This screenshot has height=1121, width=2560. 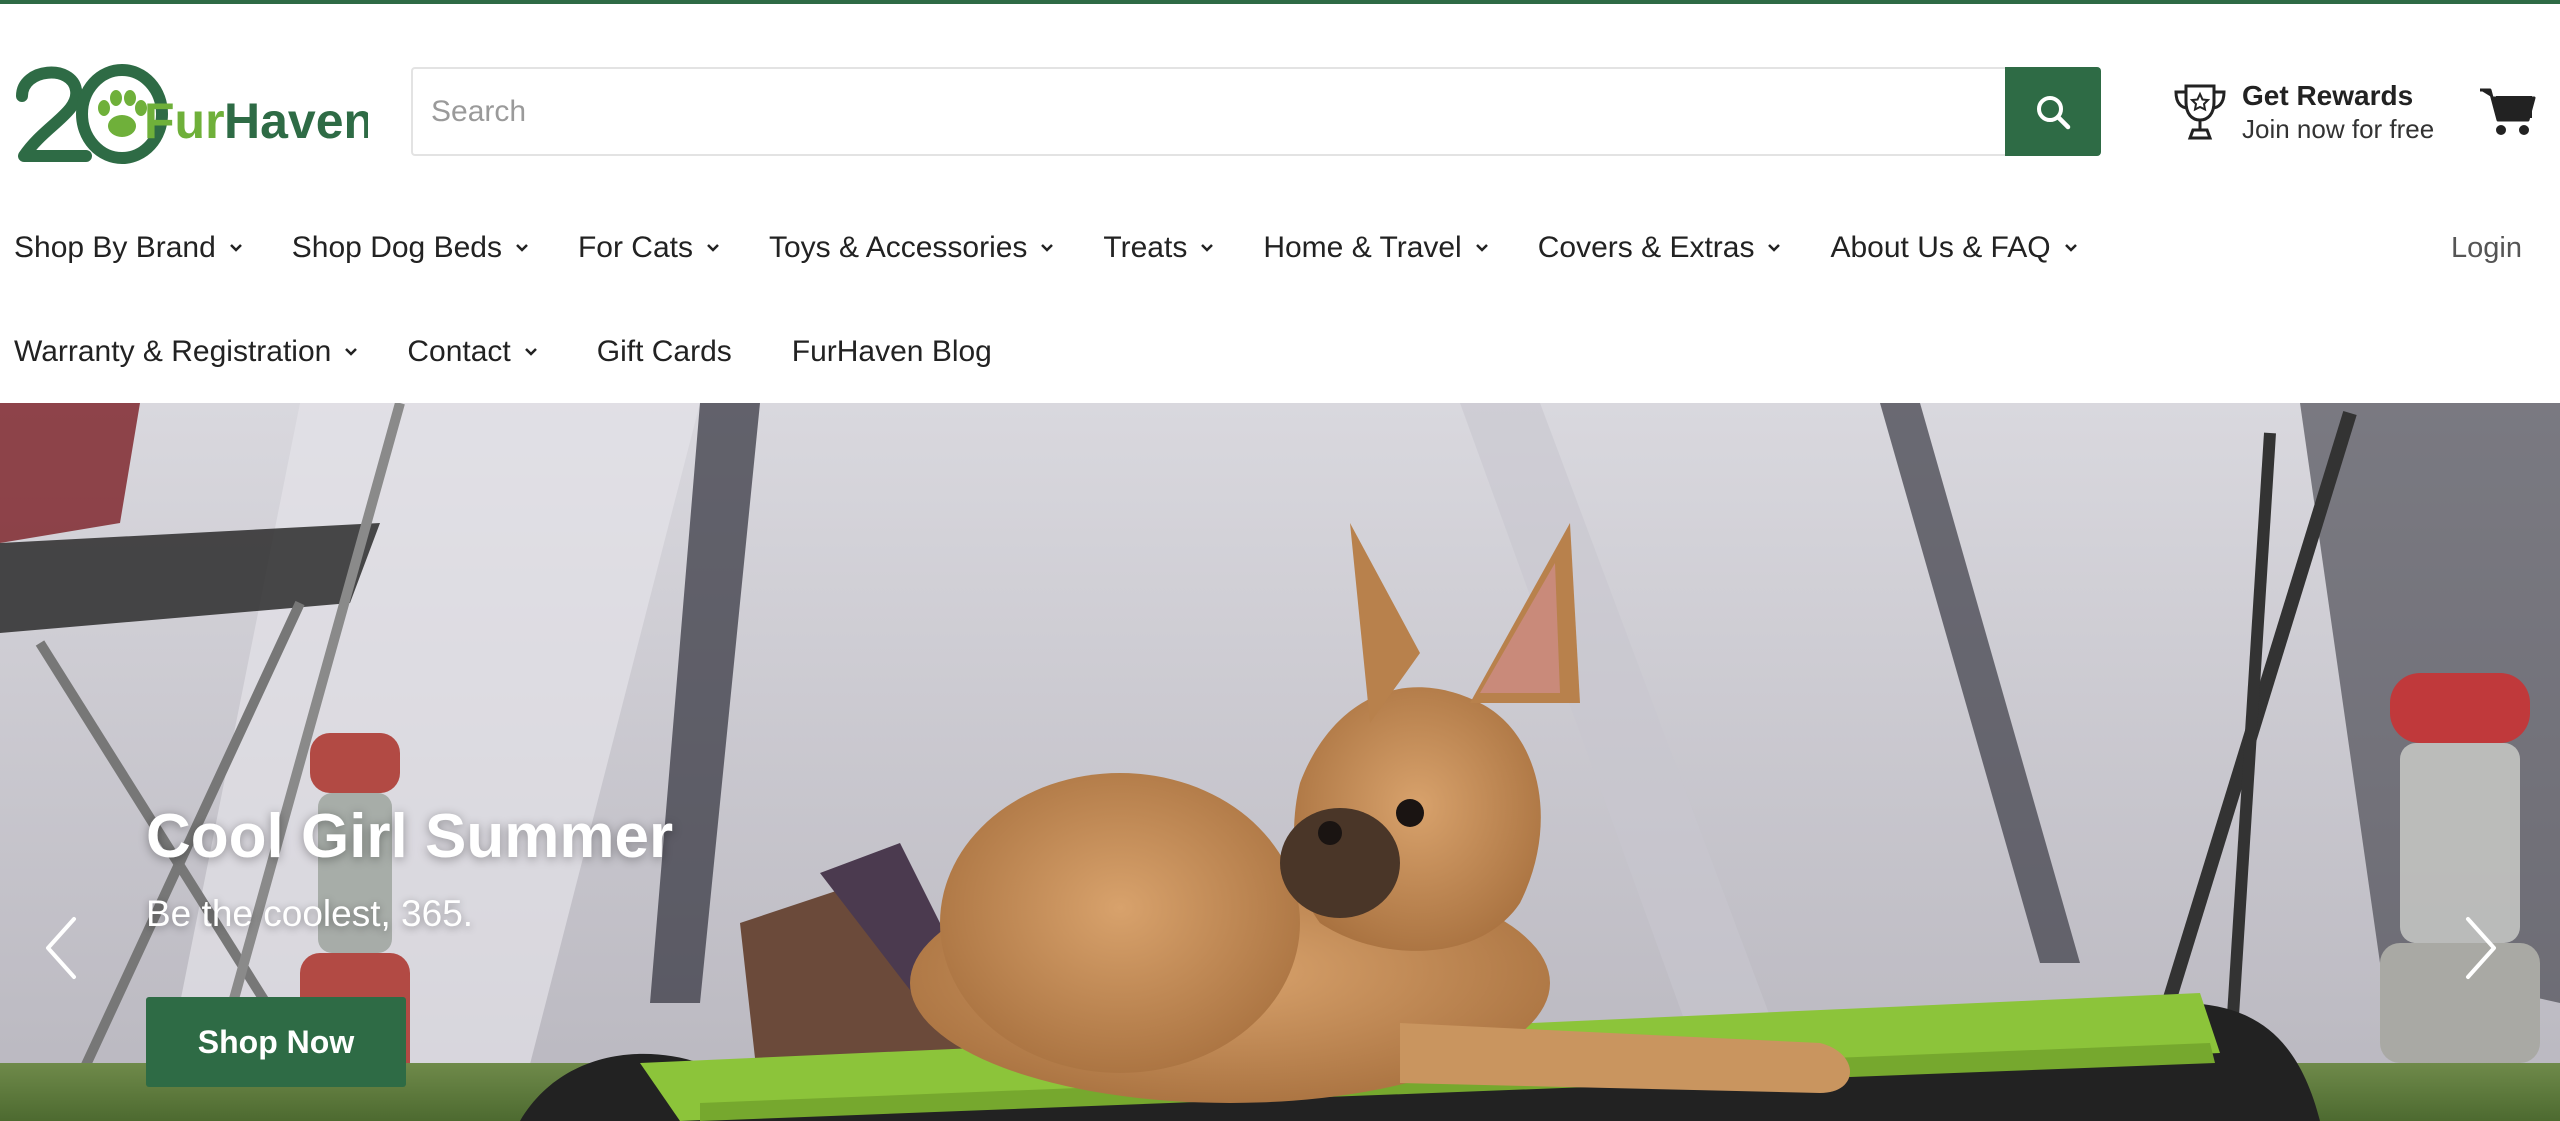 I want to click on nav-item-label: Shop Dog Beds, so click(x=396, y=247).